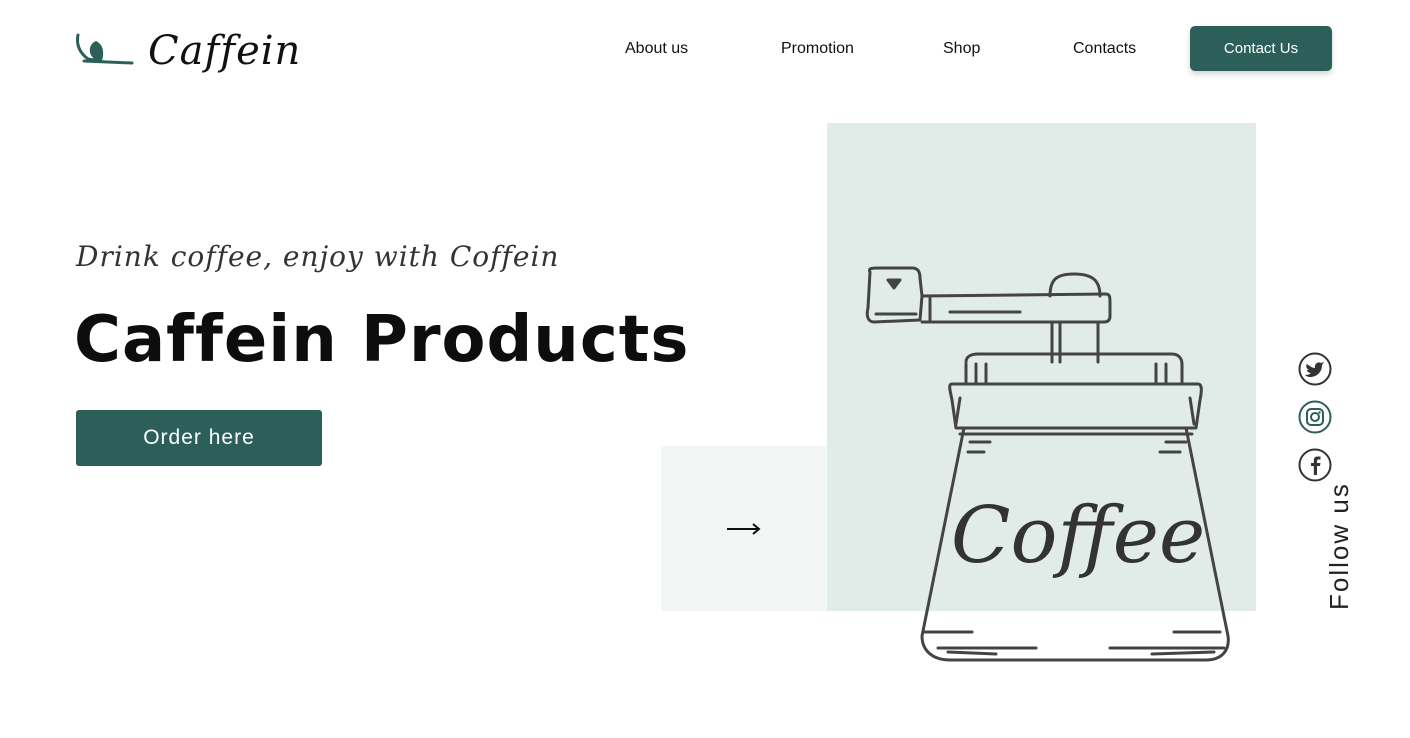 The height and width of the screenshot is (738, 1410). I want to click on hero-title: Caffein Products, so click(382, 340).